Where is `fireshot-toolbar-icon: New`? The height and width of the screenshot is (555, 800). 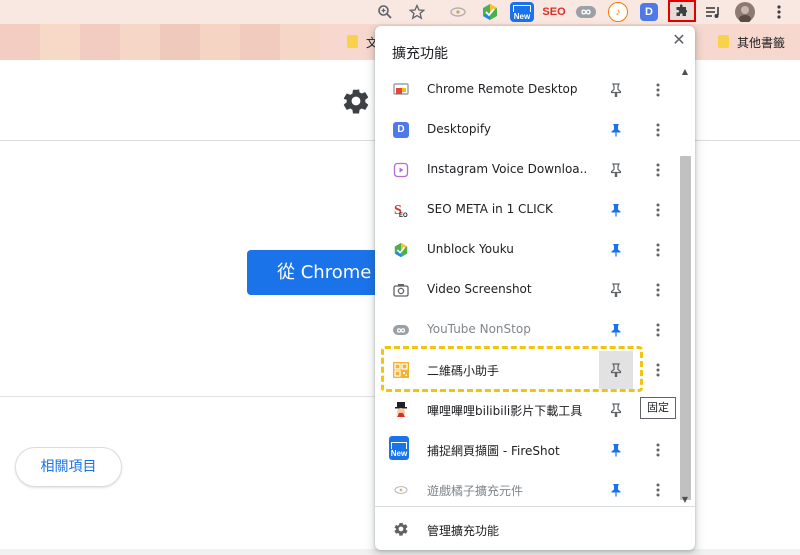
fireshot-toolbar-icon: New is located at coordinates (522, 12).